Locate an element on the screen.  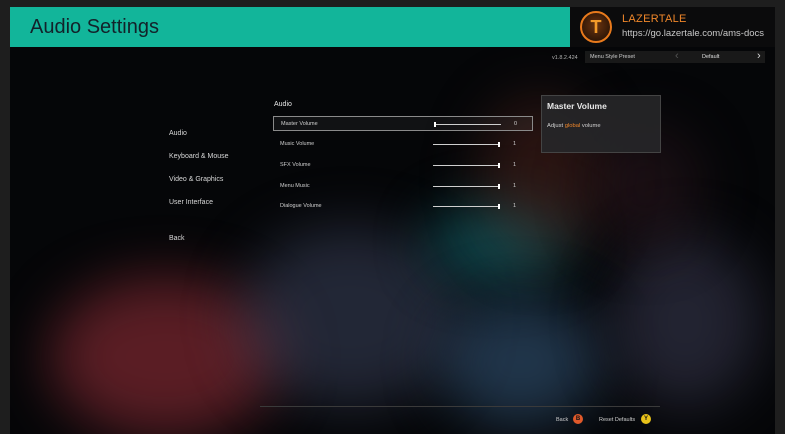
slider-label: Menu Music is located at coordinates (295, 186).